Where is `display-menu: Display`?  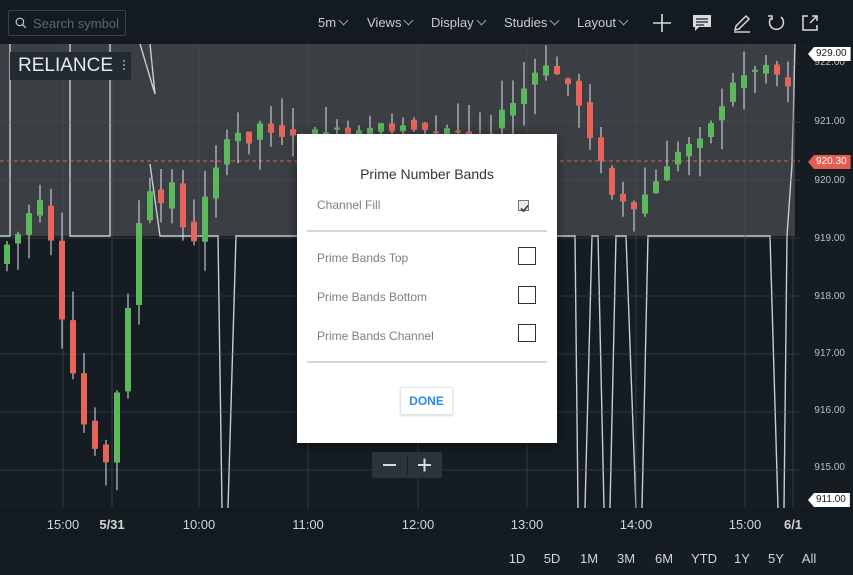 display-menu: Display is located at coordinates (459, 22).